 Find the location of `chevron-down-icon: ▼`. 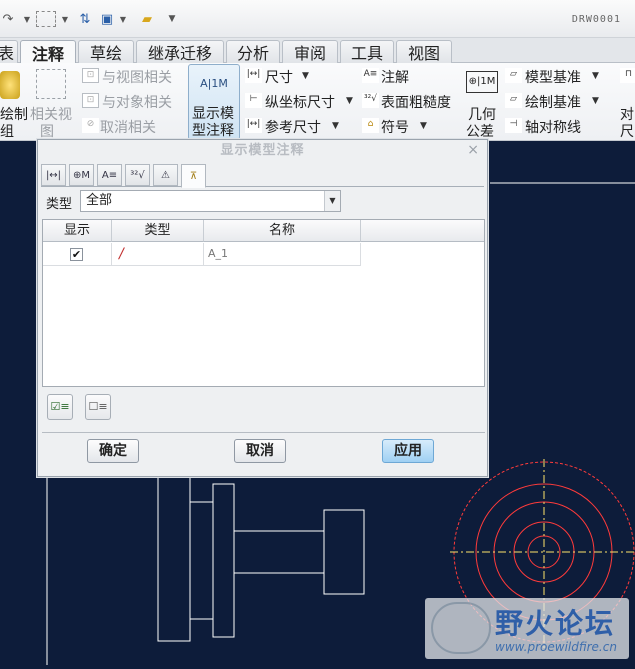

chevron-down-icon: ▼ is located at coordinates (332, 201).